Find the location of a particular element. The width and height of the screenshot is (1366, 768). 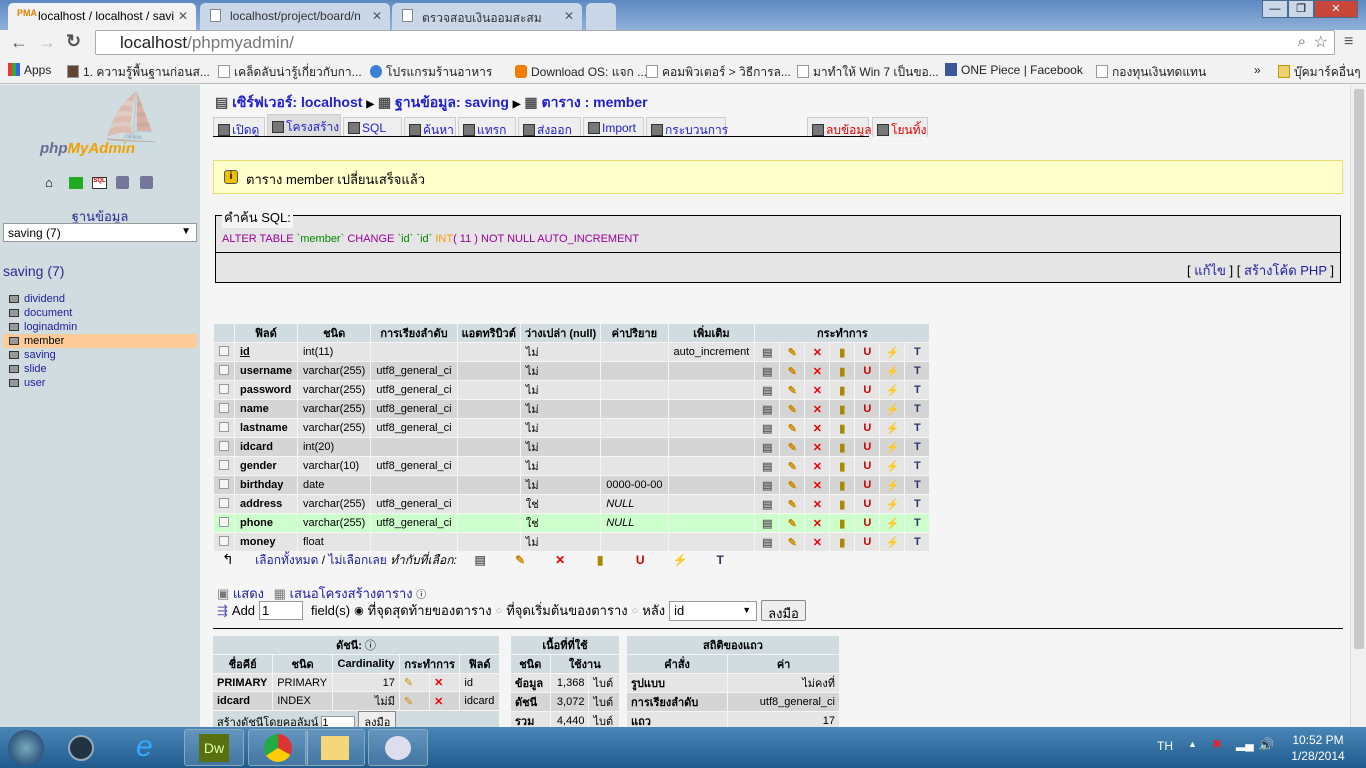

bulk-drop-icon: ✕ is located at coordinates (560, 560).